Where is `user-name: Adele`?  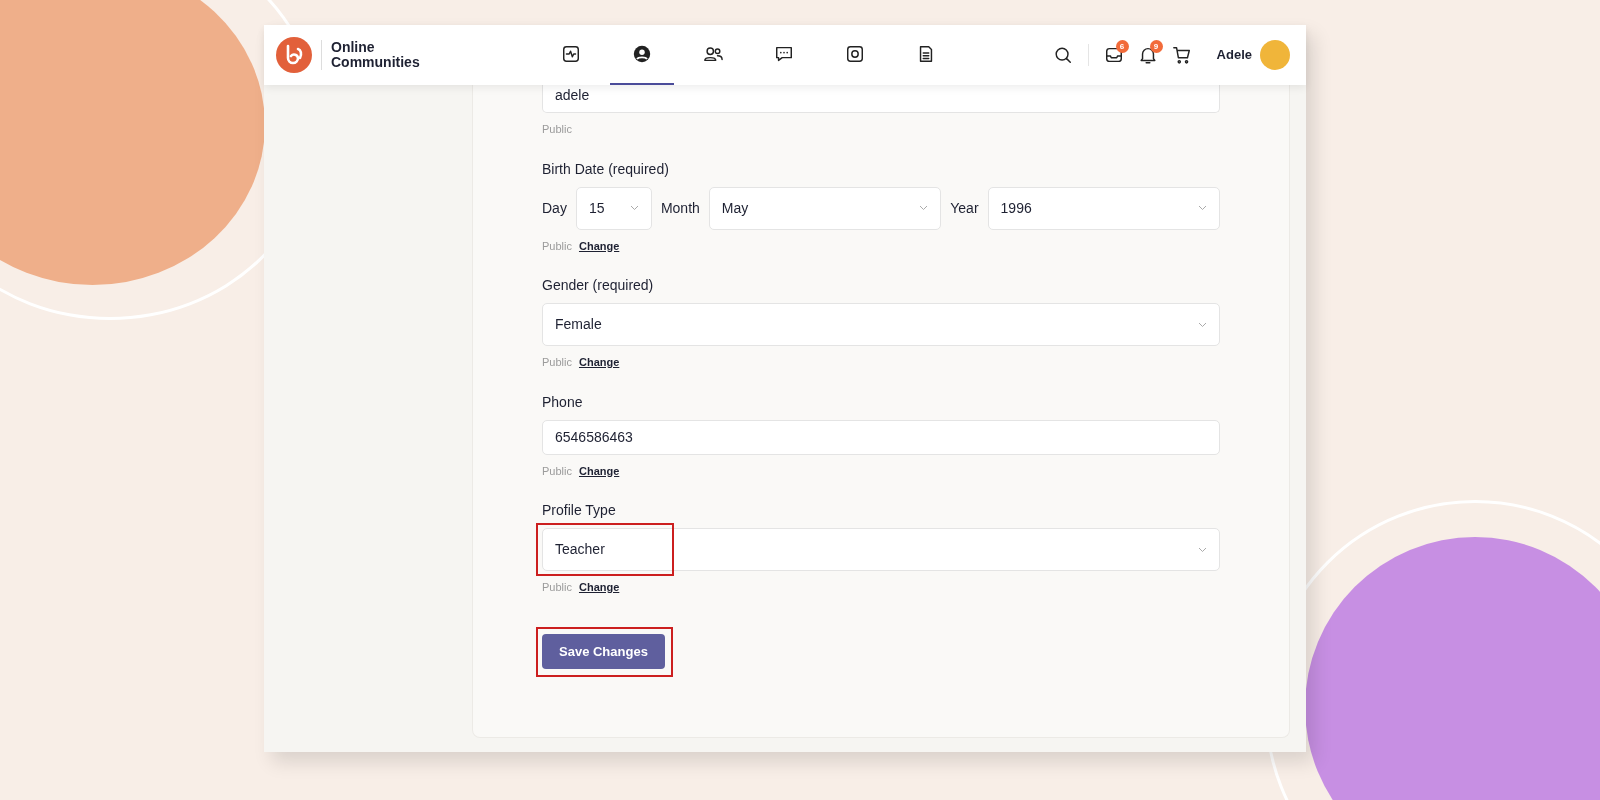
user-name: Adele is located at coordinates (1234, 55).